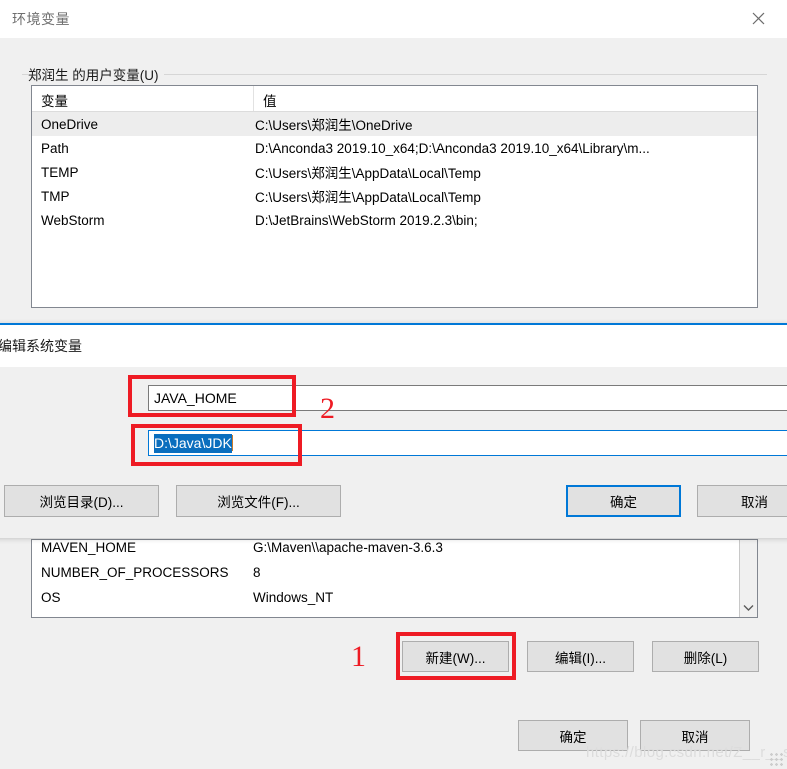 The height and width of the screenshot is (769, 787). Describe the element at coordinates (358, 656) in the screenshot. I see `annotation-step-1: 1` at that location.